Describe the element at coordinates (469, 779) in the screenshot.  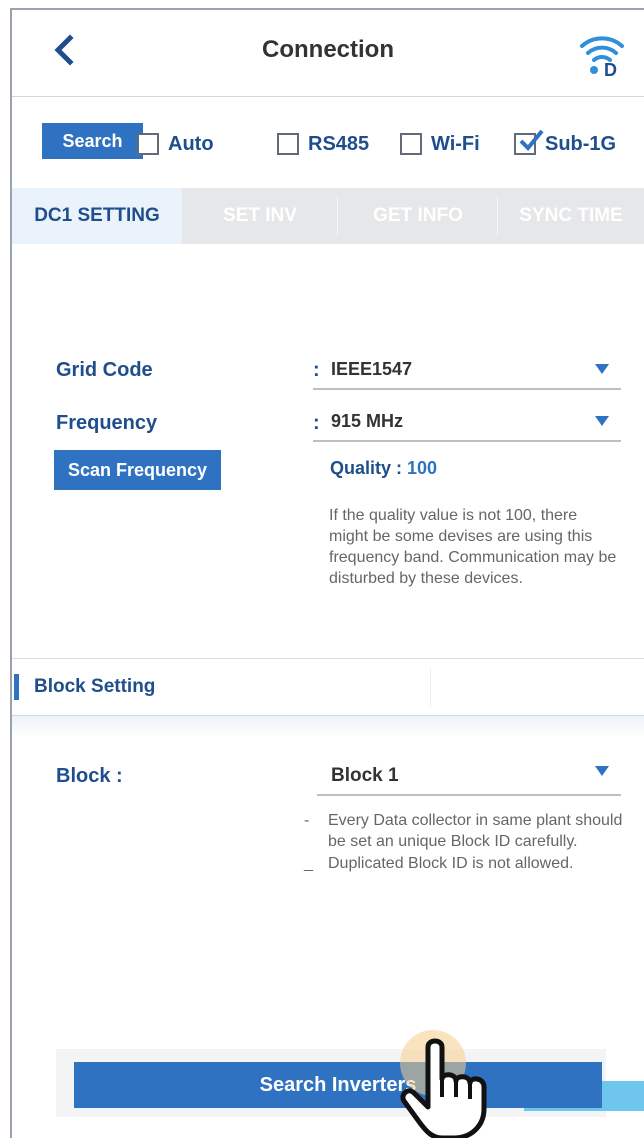
I see `block-select: Block 1` at that location.